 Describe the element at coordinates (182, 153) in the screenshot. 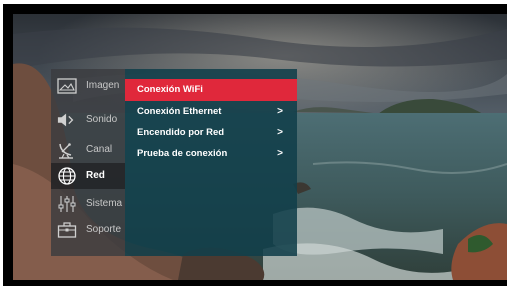

I see `submenu-label: Prueba de conexión` at that location.